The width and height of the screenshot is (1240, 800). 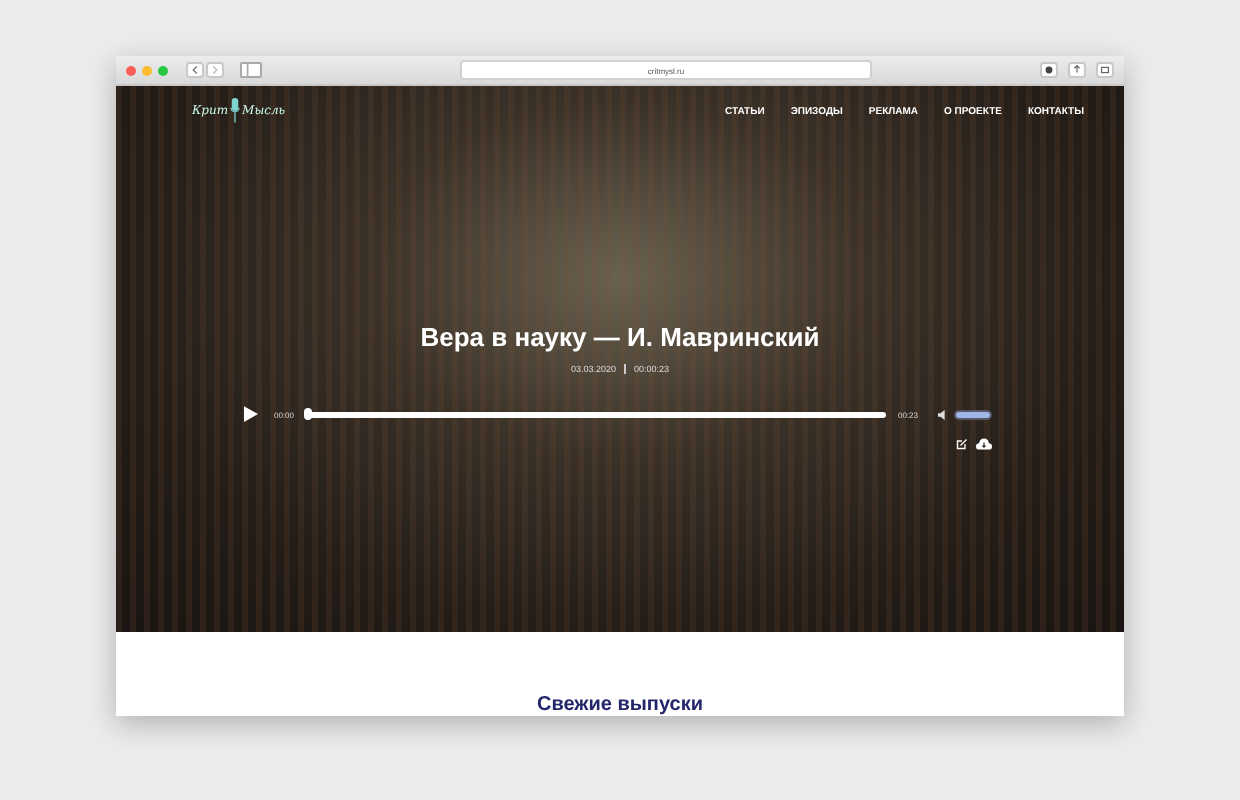 What do you see at coordinates (943, 414) in the screenshot?
I see `volume-icon` at bounding box center [943, 414].